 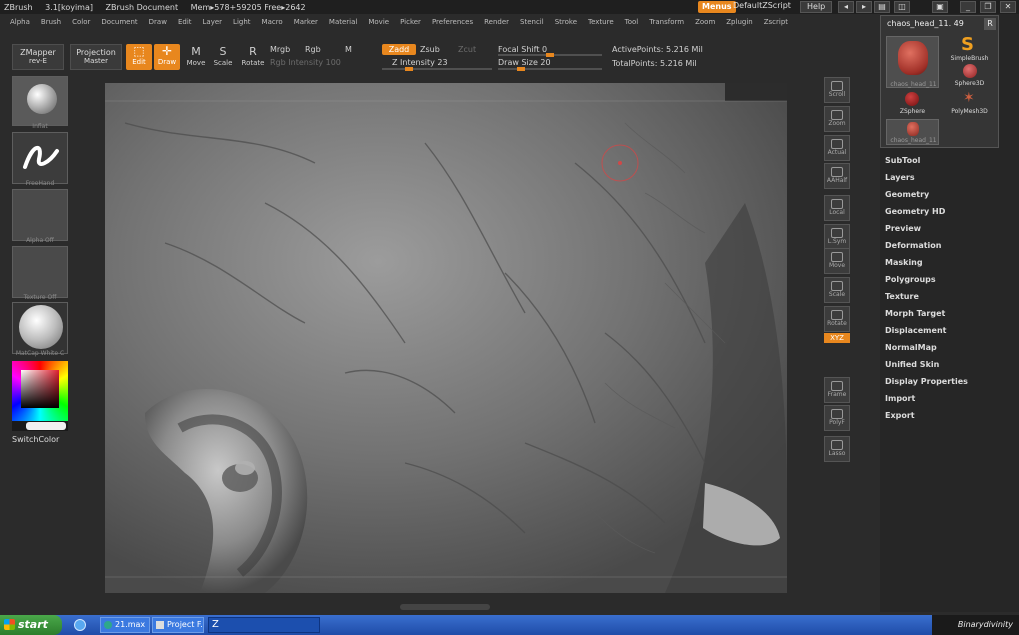 What do you see at coordinates (280, 49) in the screenshot?
I see `mrgb-button: Mrgb` at bounding box center [280, 49].